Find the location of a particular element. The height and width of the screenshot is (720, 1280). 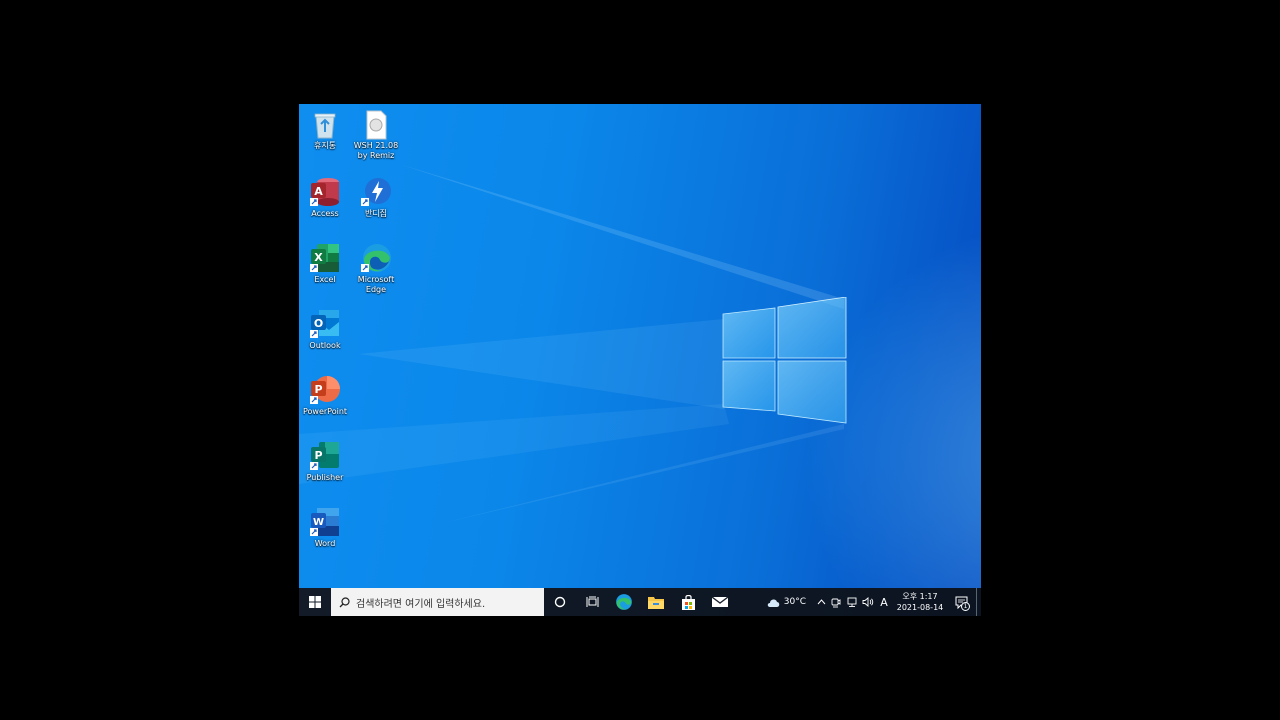

recycle-bin-shortcut: 휴지통 is located at coordinates (325, 130).